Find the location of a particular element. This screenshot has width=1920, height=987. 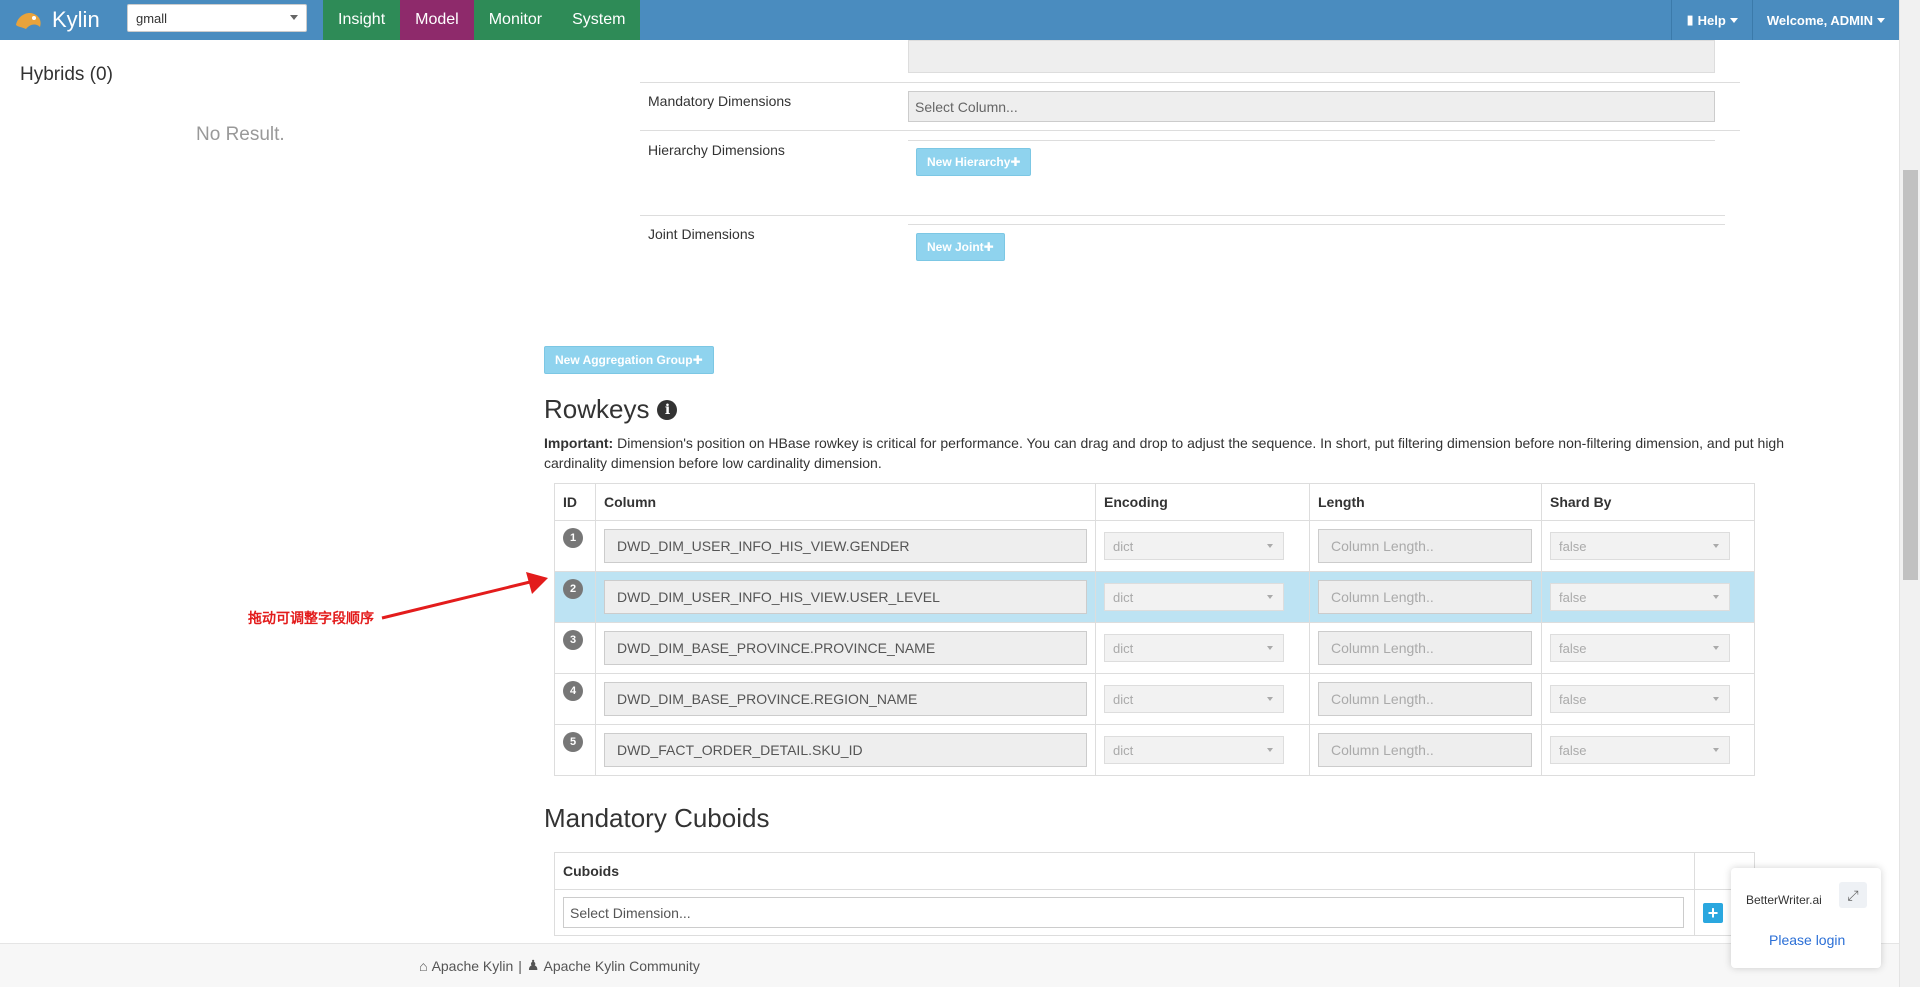

tab-monitor: Monitor is located at coordinates (515, 20).